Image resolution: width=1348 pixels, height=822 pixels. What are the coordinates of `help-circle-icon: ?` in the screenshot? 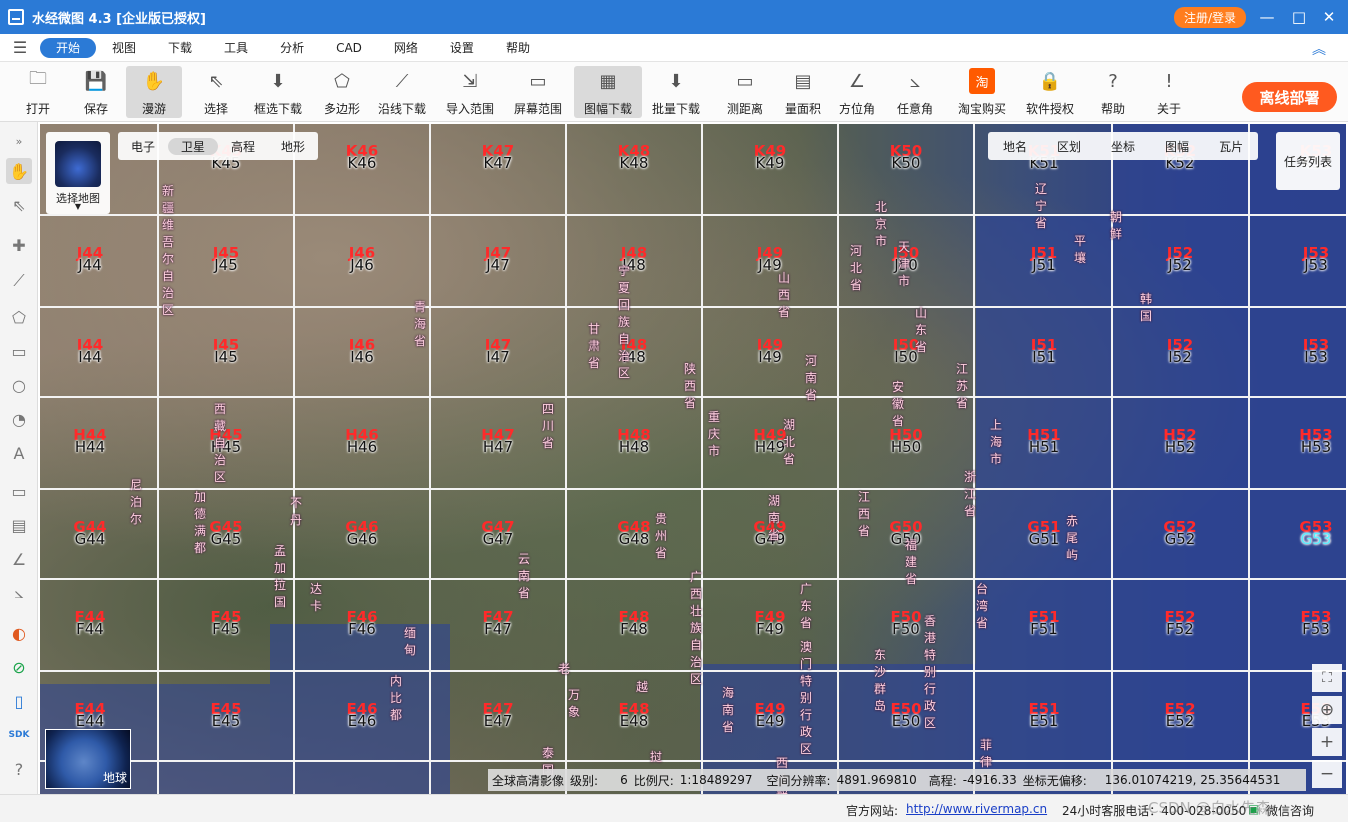 It's located at (19, 769).